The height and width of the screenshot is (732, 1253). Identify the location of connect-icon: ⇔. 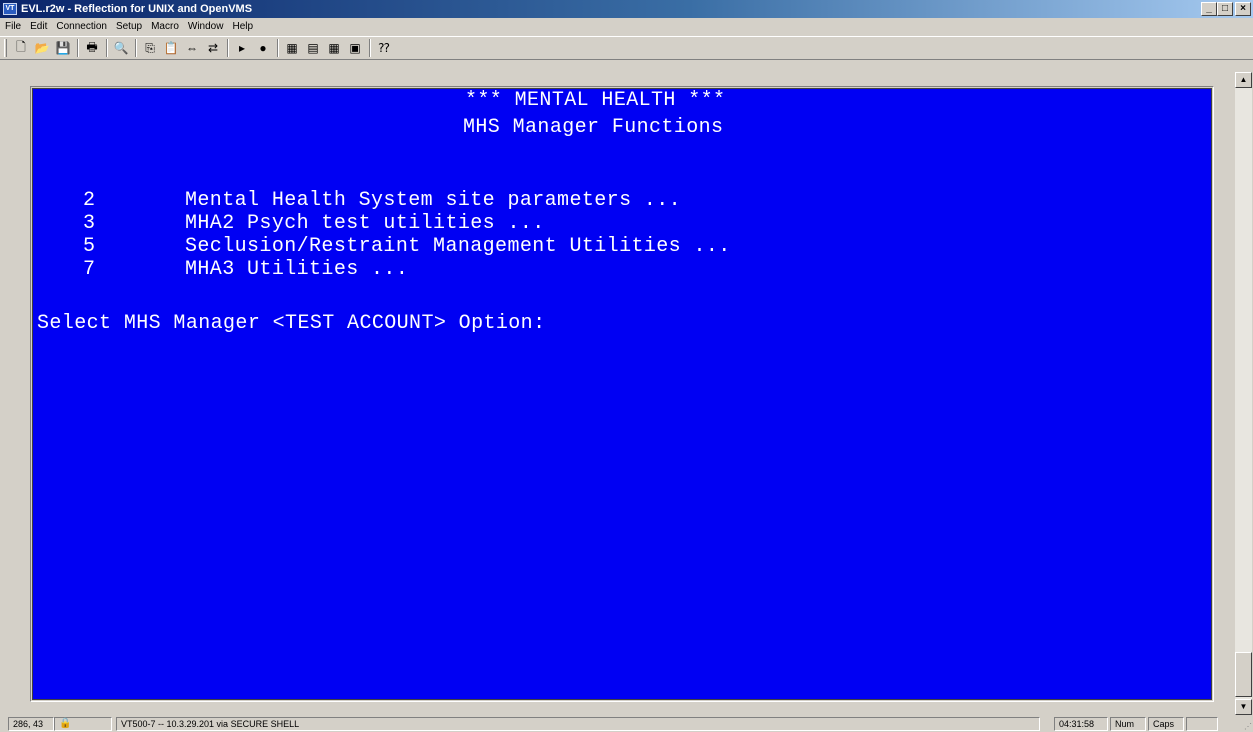
(192, 48).